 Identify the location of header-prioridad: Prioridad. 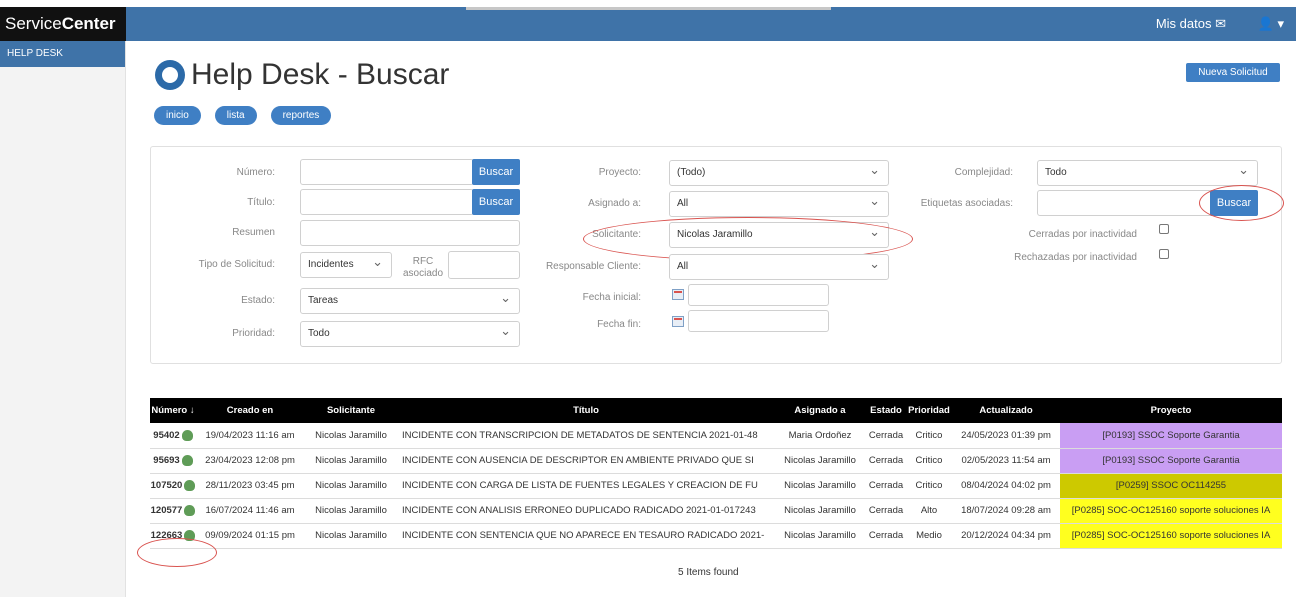
(929, 410).